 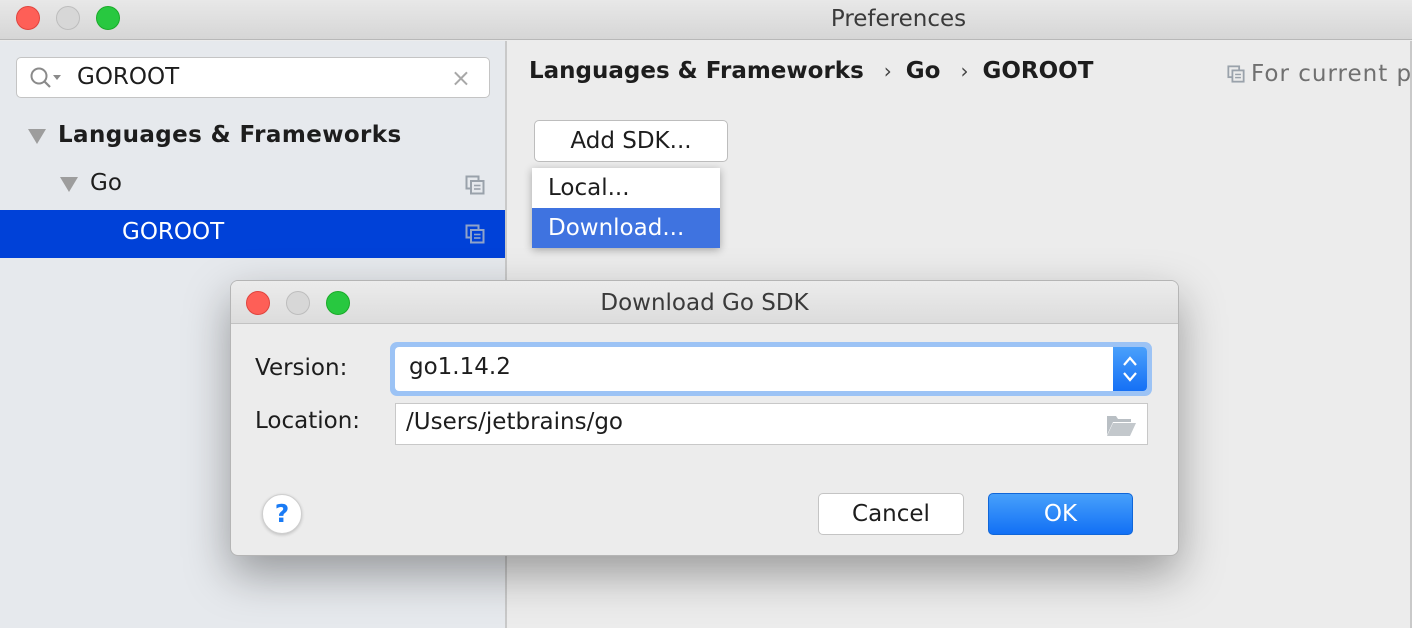 What do you see at coordinates (230, 135) in the screenshot?
I see `tree-item-label: Languages & Frameworks` at bounding box center [230, 135].